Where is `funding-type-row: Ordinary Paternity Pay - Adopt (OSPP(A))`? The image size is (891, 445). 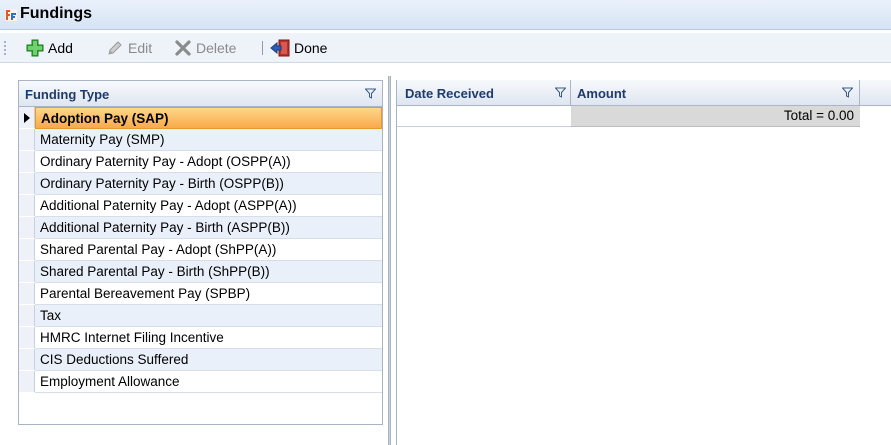
funding-type-row: Ordinary Paternity Pay - Adopt (OSPP(A)) is located at coordinates (200, 162).